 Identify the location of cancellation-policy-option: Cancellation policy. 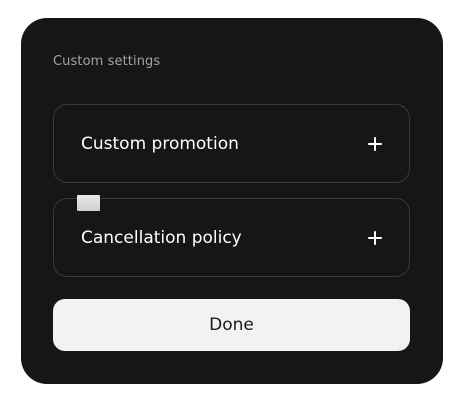
(231, 237).